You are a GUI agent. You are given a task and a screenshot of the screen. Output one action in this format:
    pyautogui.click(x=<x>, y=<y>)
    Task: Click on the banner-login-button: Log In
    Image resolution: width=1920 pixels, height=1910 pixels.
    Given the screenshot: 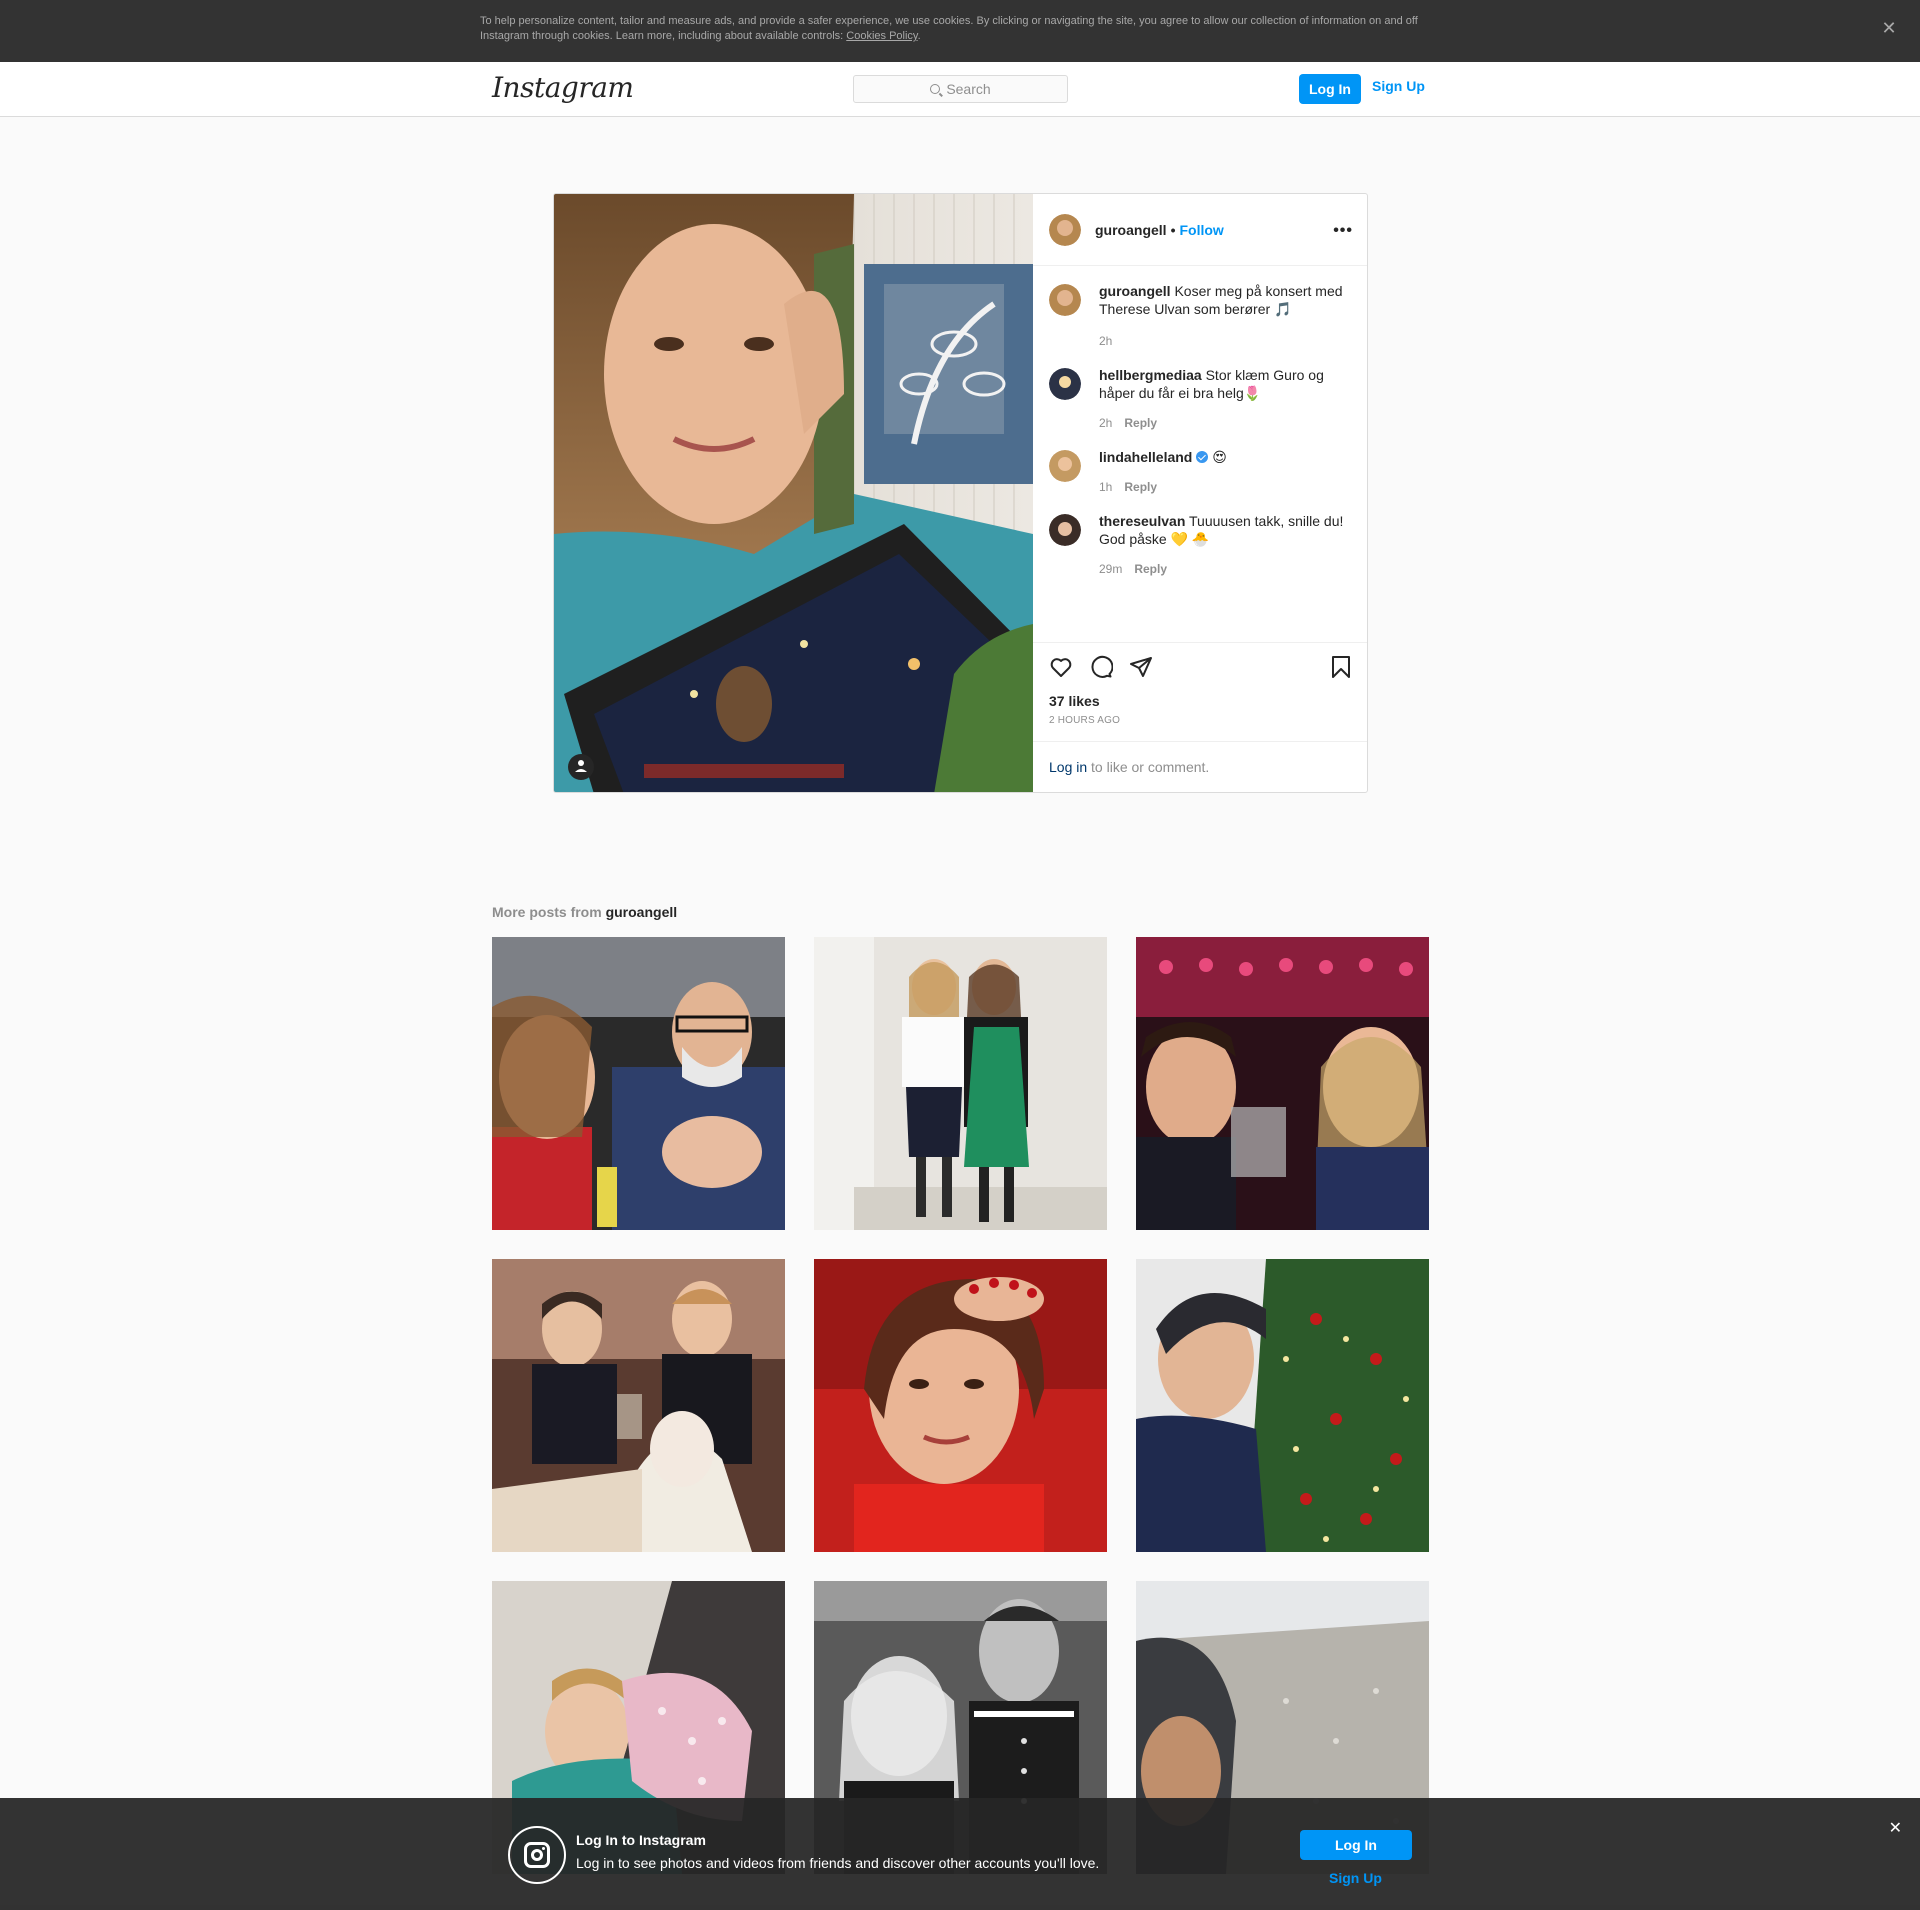 What is the action you would take?
    pyautogui.click(x=1356, y=1845)
    